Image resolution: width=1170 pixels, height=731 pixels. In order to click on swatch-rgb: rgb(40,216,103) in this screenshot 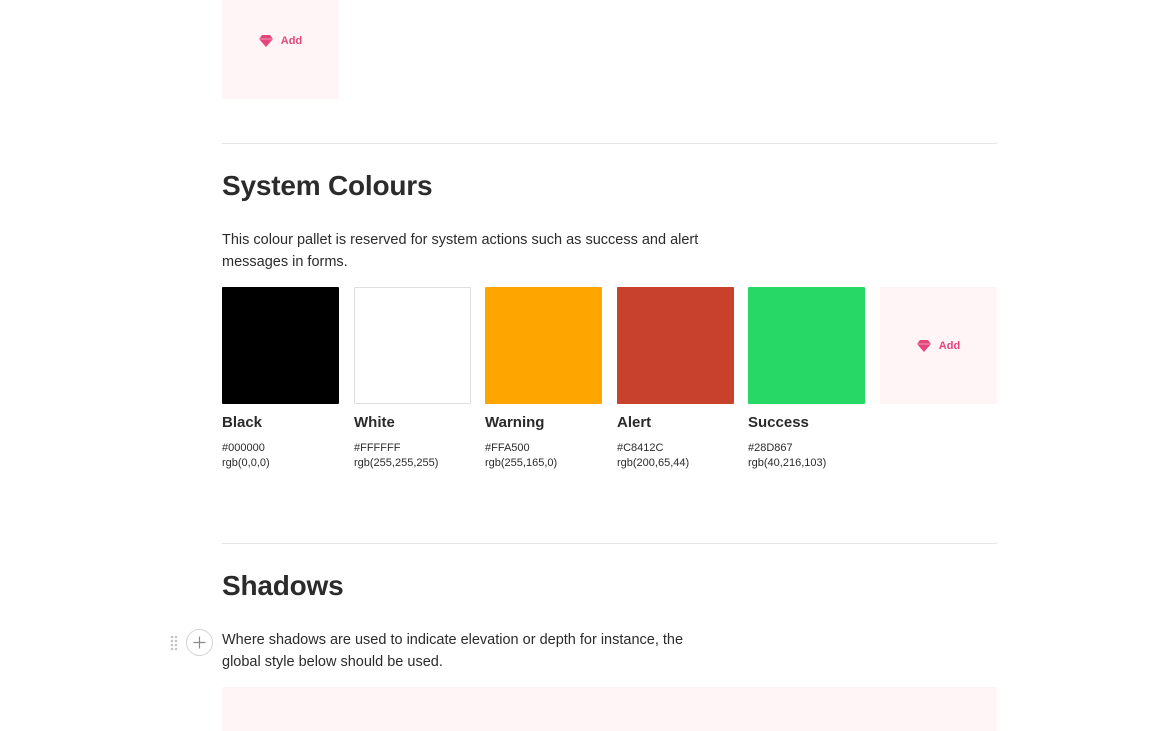, I will do `click(787, 463)`.